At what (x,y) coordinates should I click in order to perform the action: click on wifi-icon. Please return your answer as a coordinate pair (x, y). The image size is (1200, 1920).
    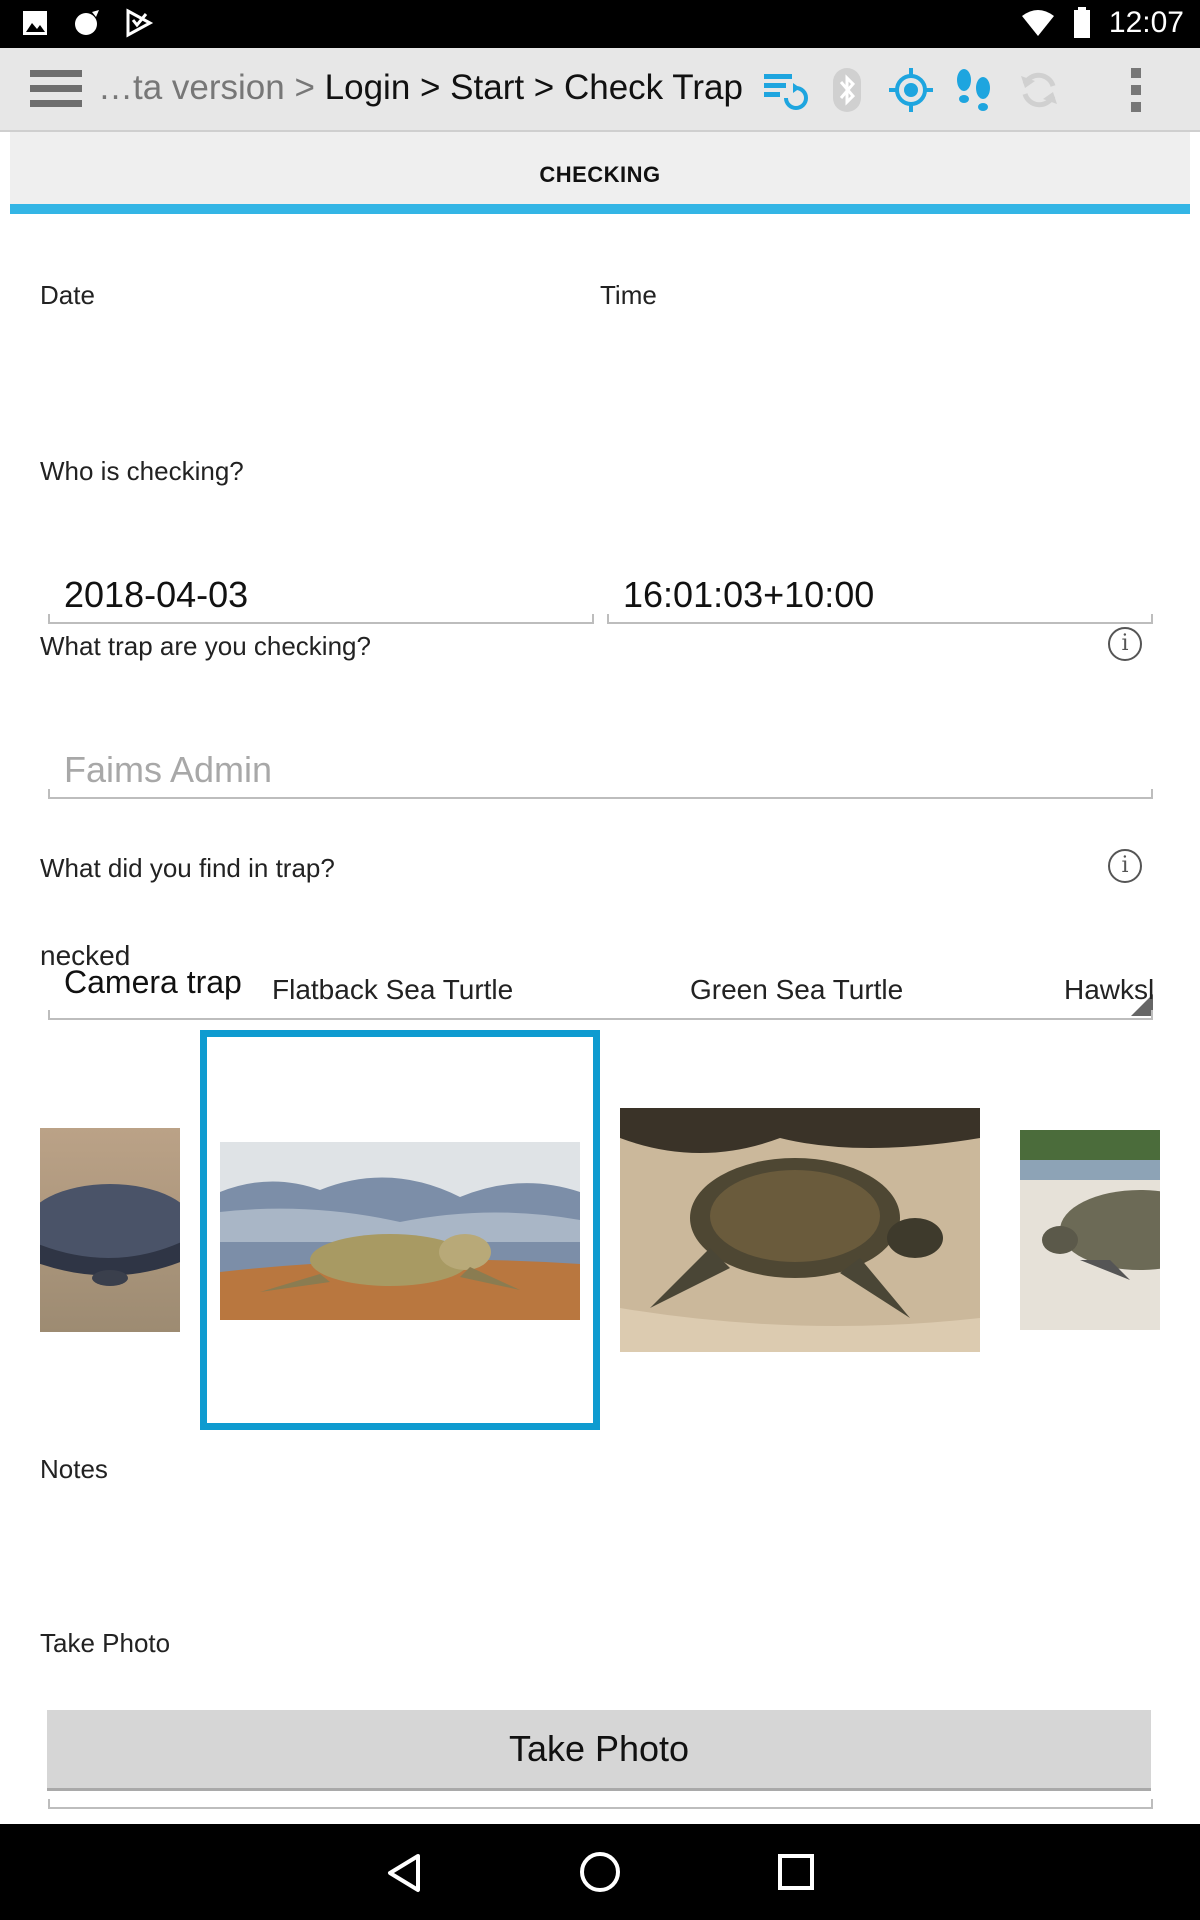
    Looking at the image, I should click on (1037, 23).